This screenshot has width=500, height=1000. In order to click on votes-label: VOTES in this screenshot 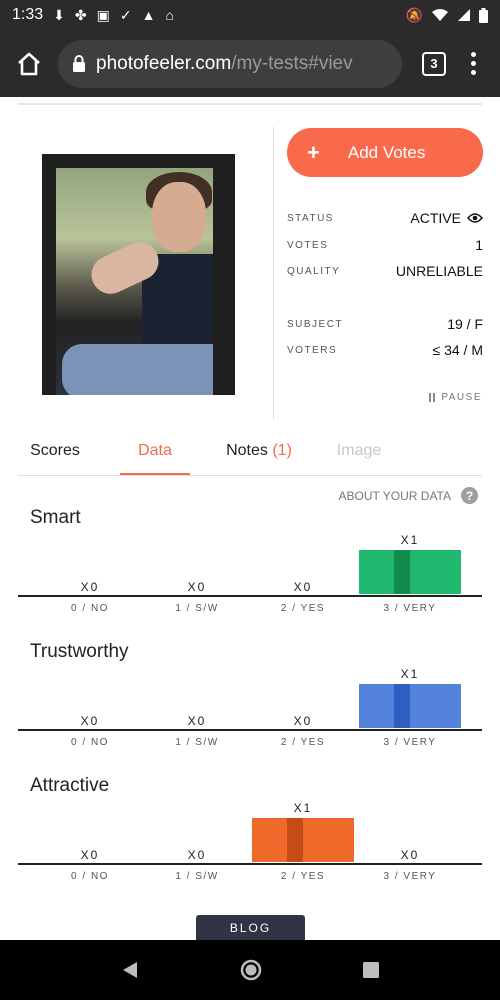, I will do `click(308, 245)`.